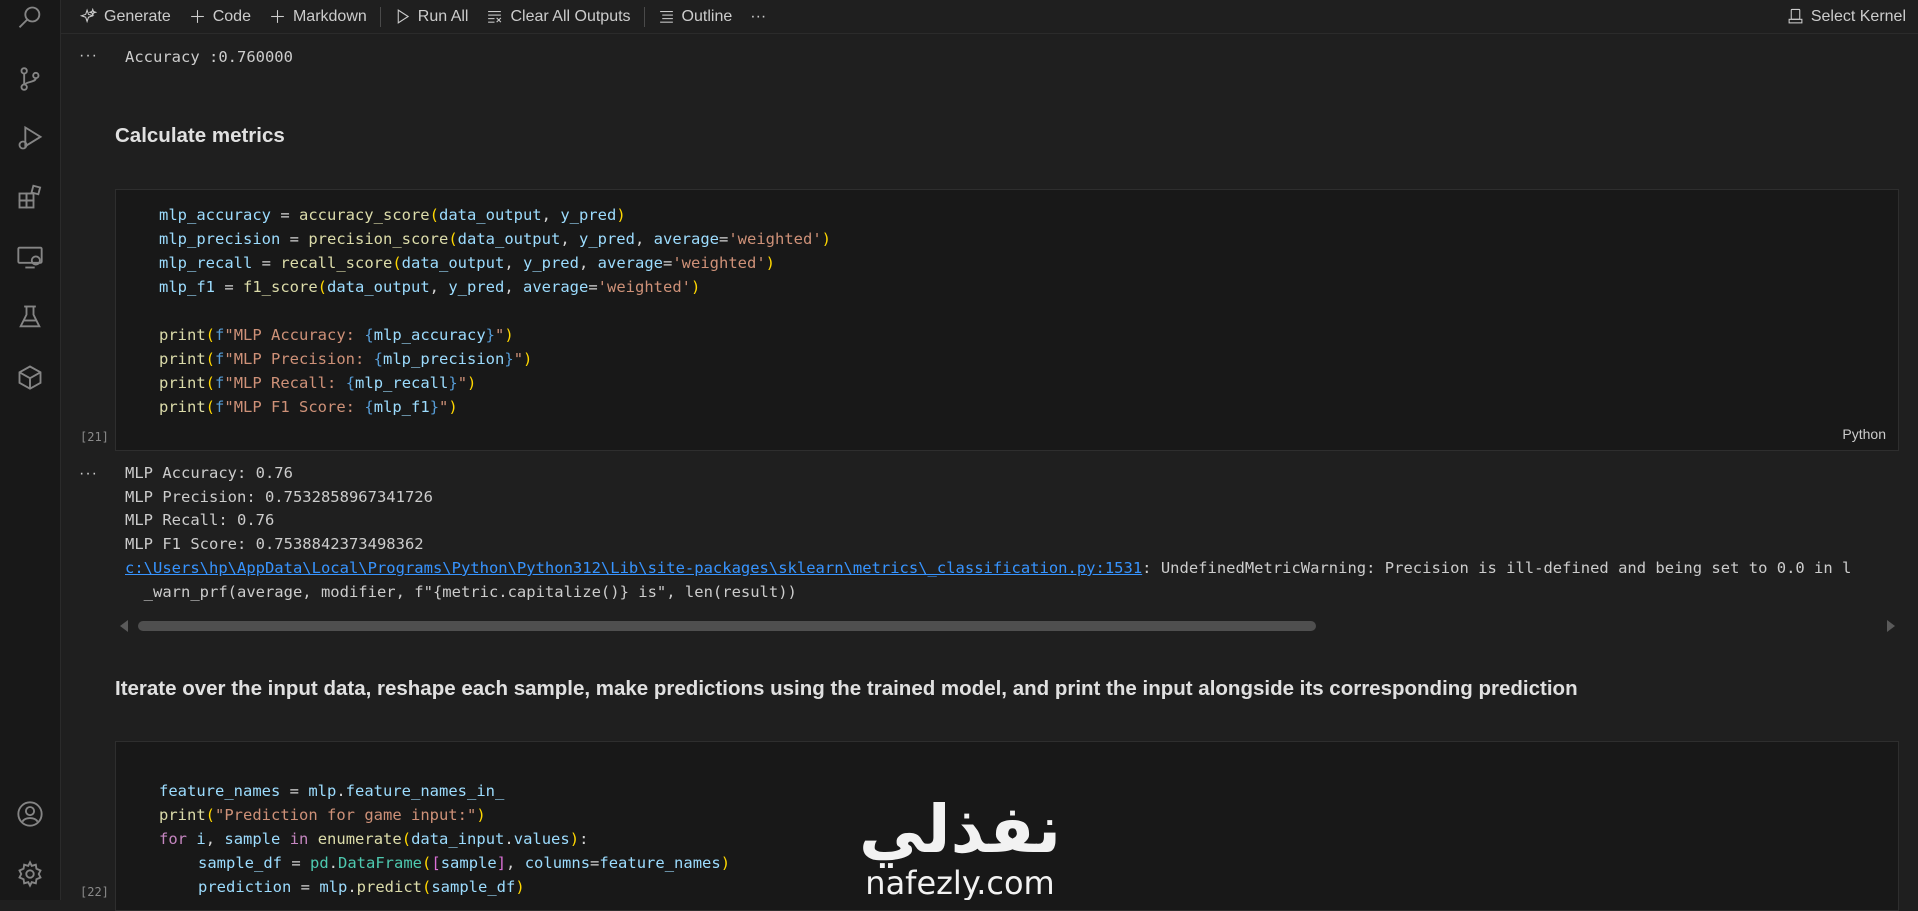 The image size is (1918, 911). I want to click on add-markdown-button: Markdown, so click(318, 17).